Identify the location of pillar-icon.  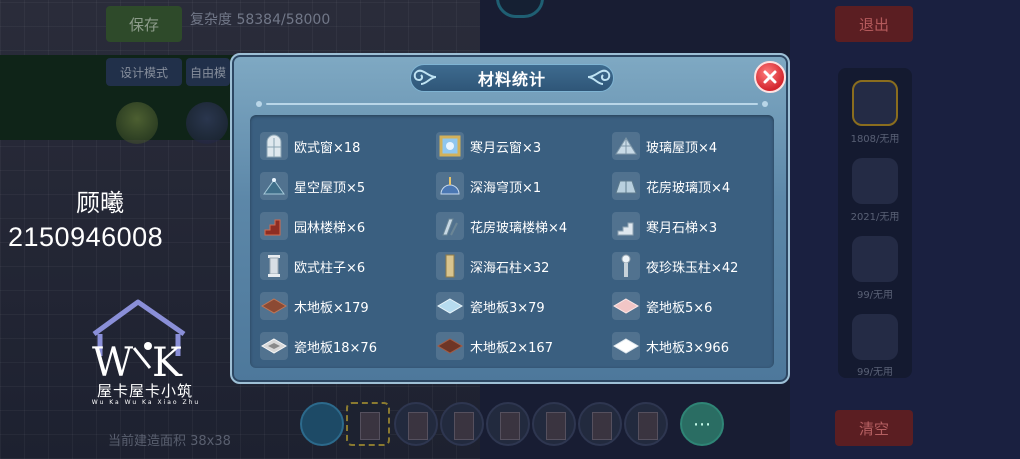
(450, 266).